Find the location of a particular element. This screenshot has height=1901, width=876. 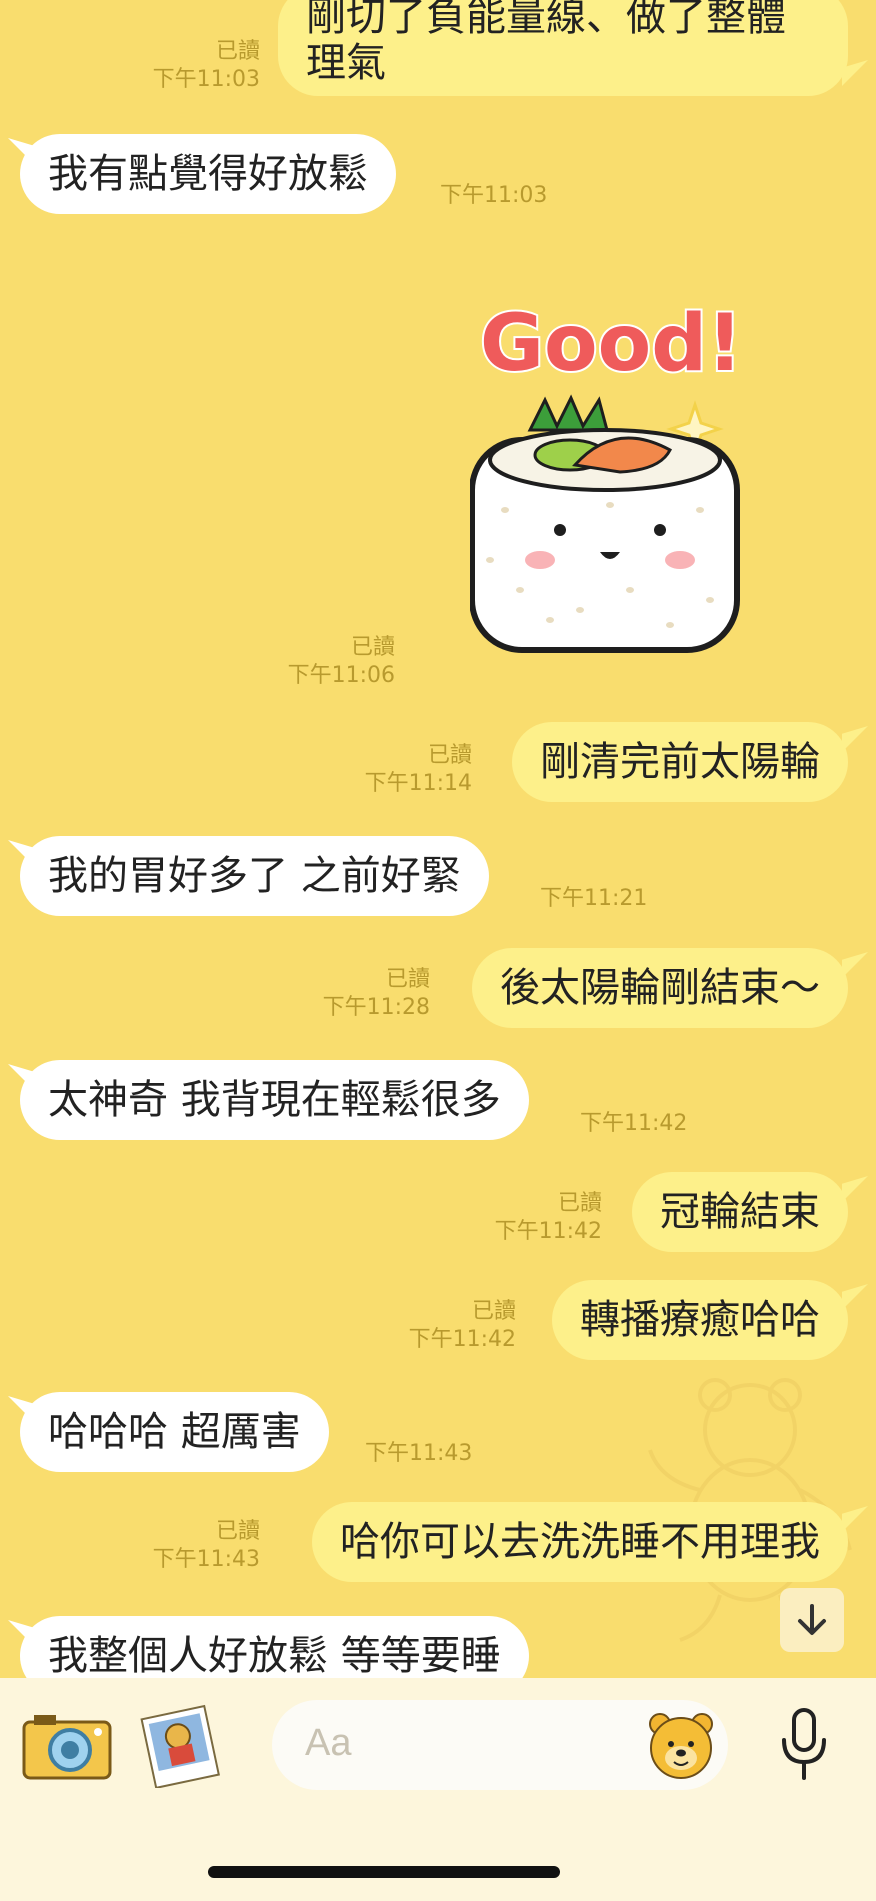

message-bubble-incoming: 哈哈哈 超厲害 is located at coordinates (174, 1432).